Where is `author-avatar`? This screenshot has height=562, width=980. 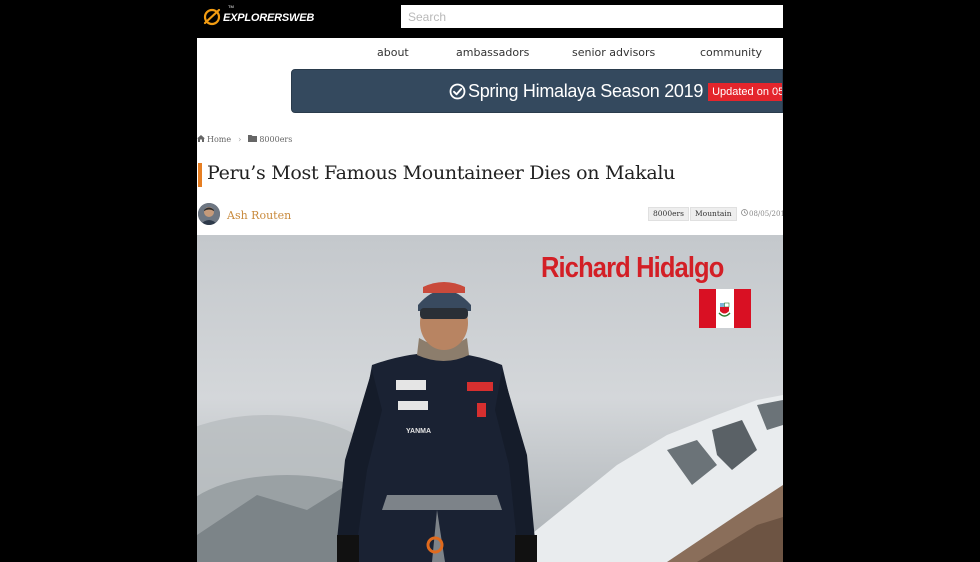 author-avatar is located at coordinates (209, 214).